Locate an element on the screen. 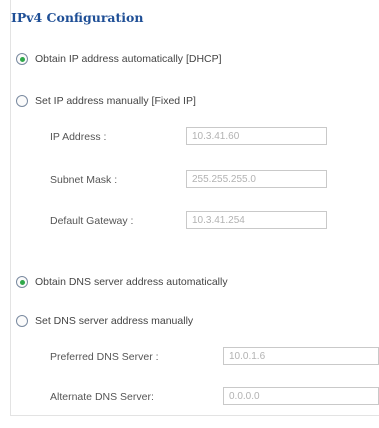 Image resolution: width=379 pixels, height=428 pixels. preferred-dns-label: Preferred DNS Server : is located at coordinates (104, 357).